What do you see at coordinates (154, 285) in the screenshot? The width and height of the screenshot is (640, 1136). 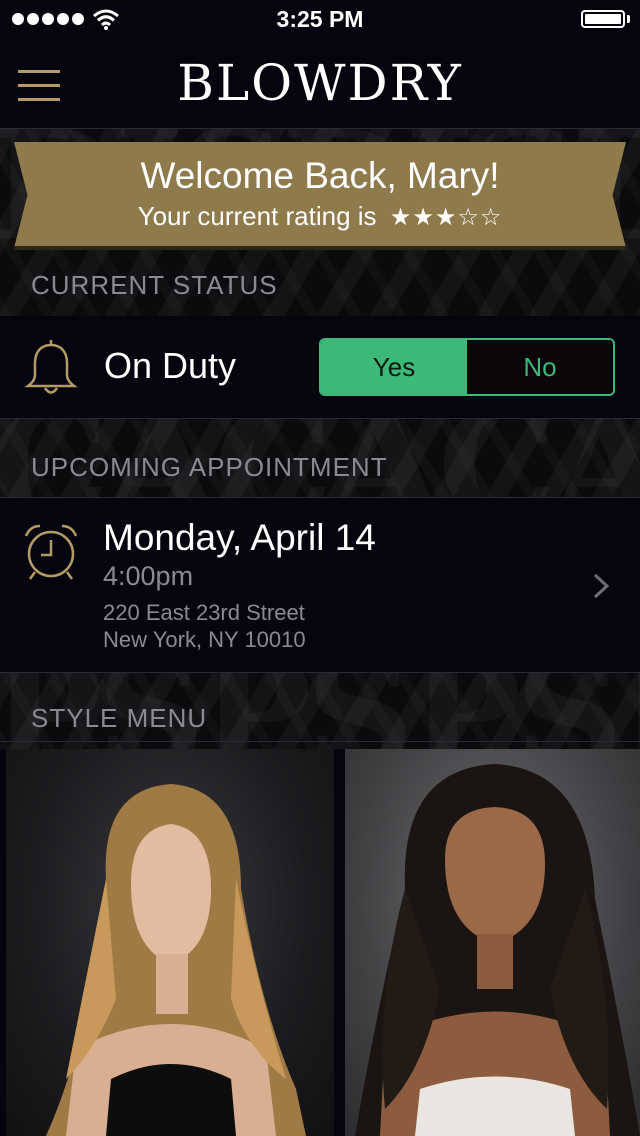 I see `current-status-heading: CURRENT STATUS` at bounding box center [154, 285].